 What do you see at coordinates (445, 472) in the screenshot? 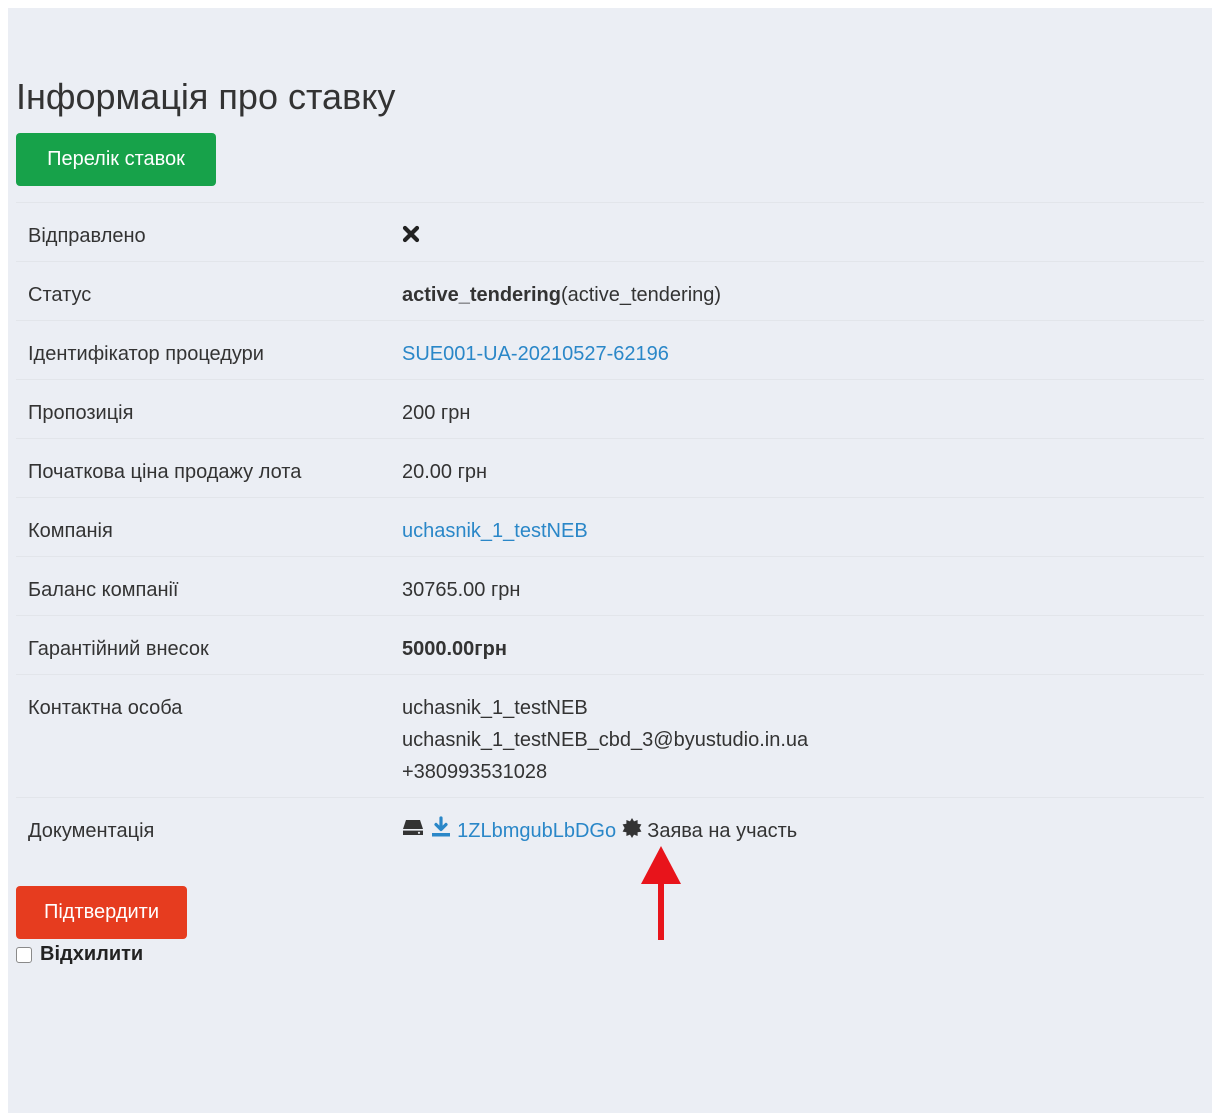
I see `row-value: 20.00 грн` at bounding box center [445, 472].